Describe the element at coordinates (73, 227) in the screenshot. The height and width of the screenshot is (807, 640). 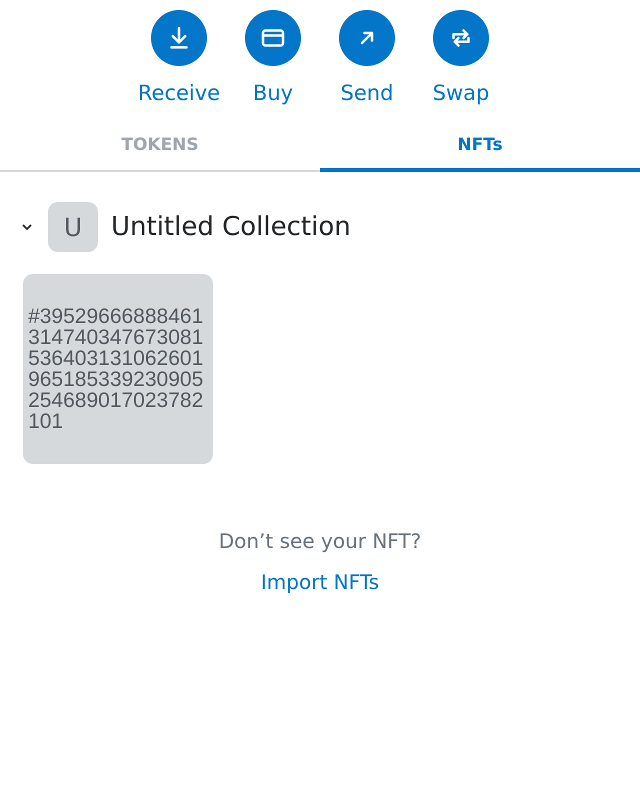
I see `collection-avatar: U` at that location.